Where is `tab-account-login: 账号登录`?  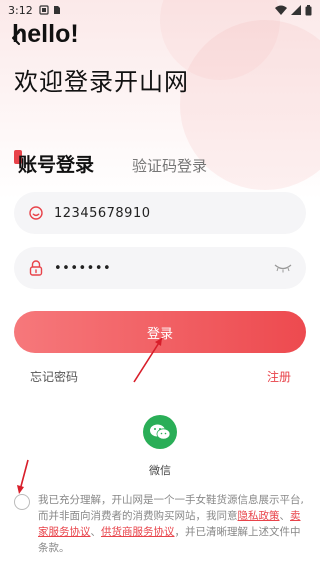 tab-account-login: 账号登录 is located at coordinates (54, 163).